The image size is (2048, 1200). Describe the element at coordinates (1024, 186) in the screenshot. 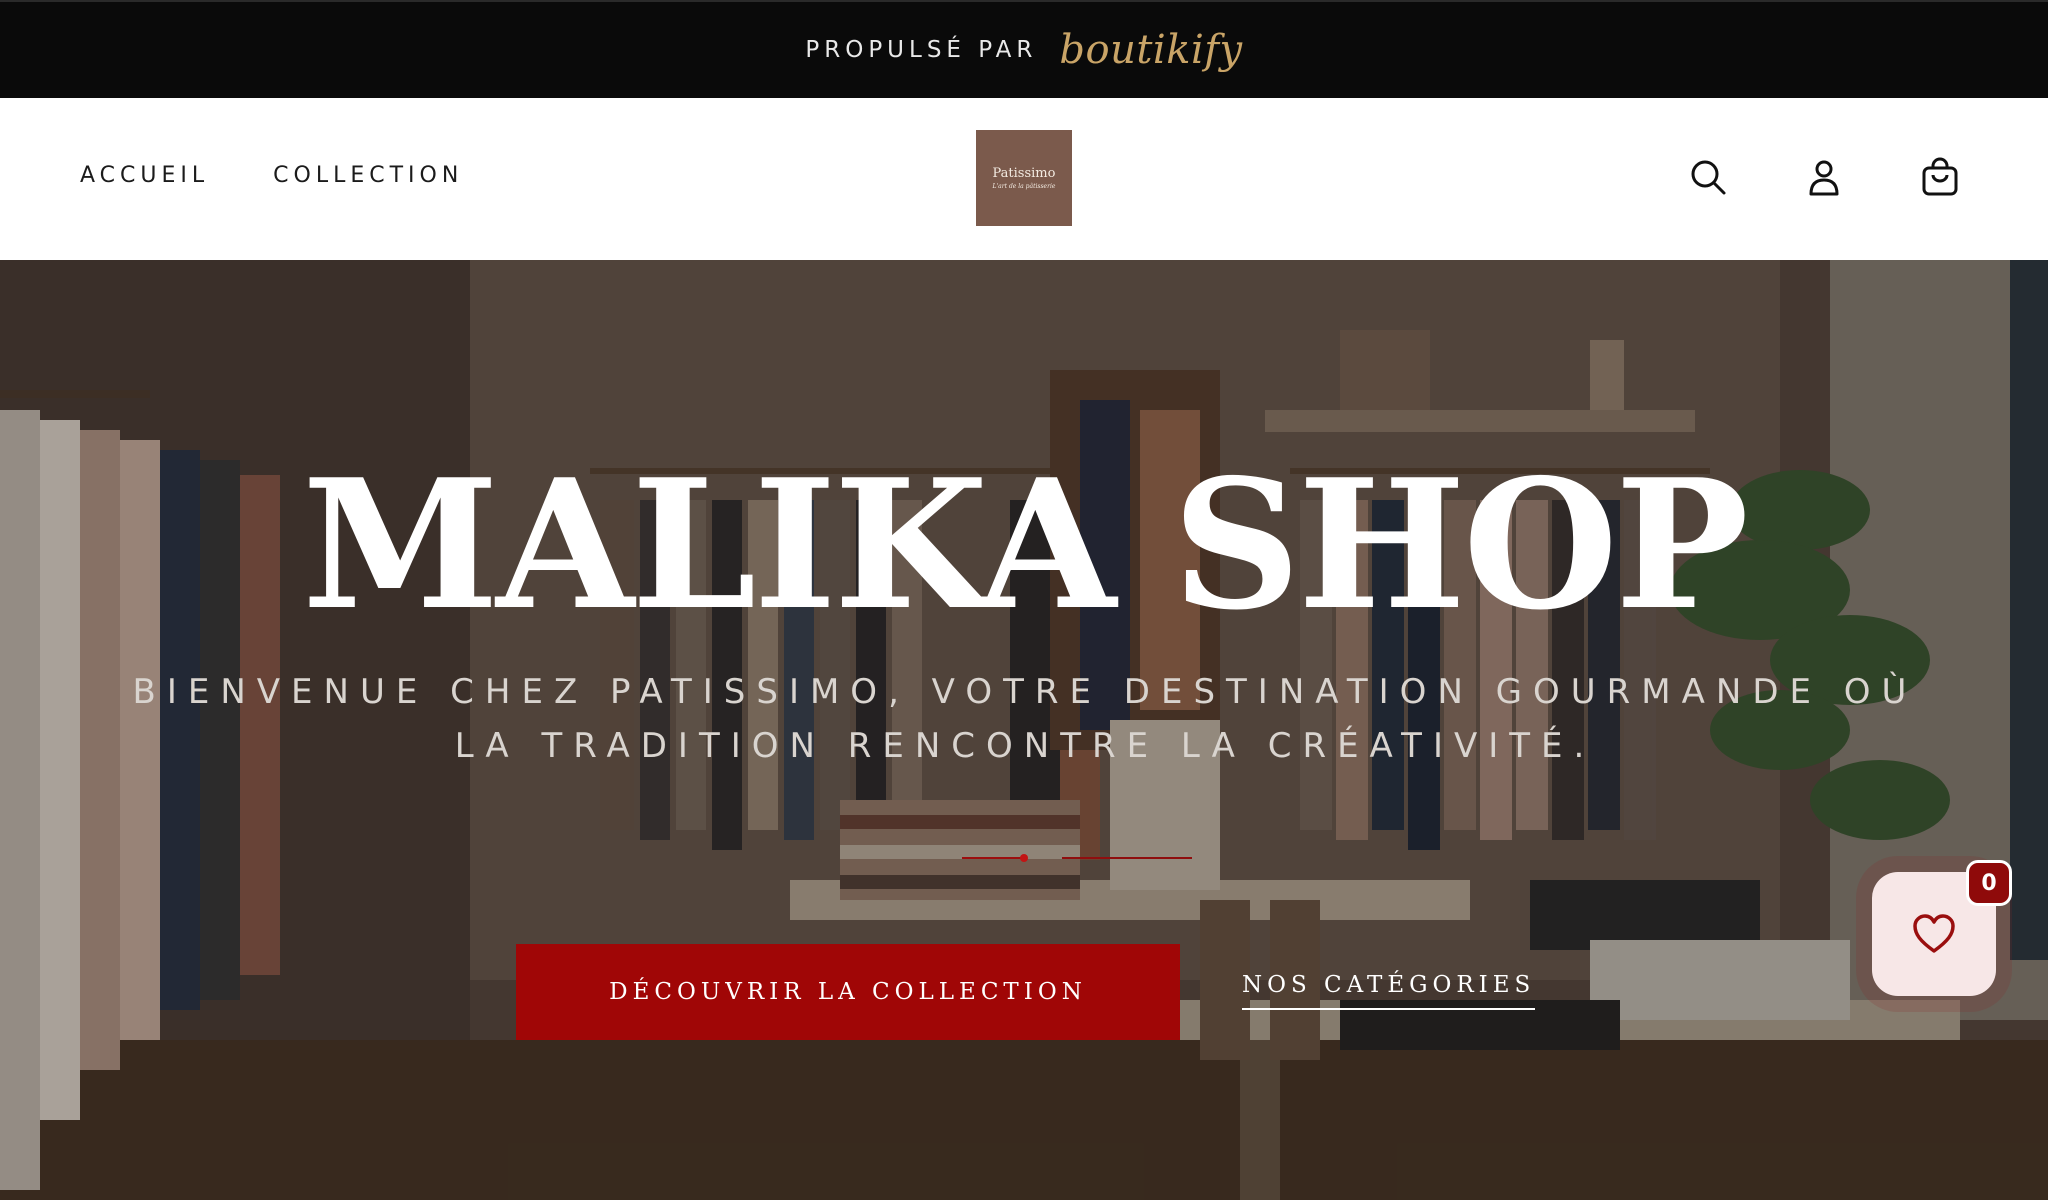

I see `logo-tagline: L'art de la pâtisserie` at that location.